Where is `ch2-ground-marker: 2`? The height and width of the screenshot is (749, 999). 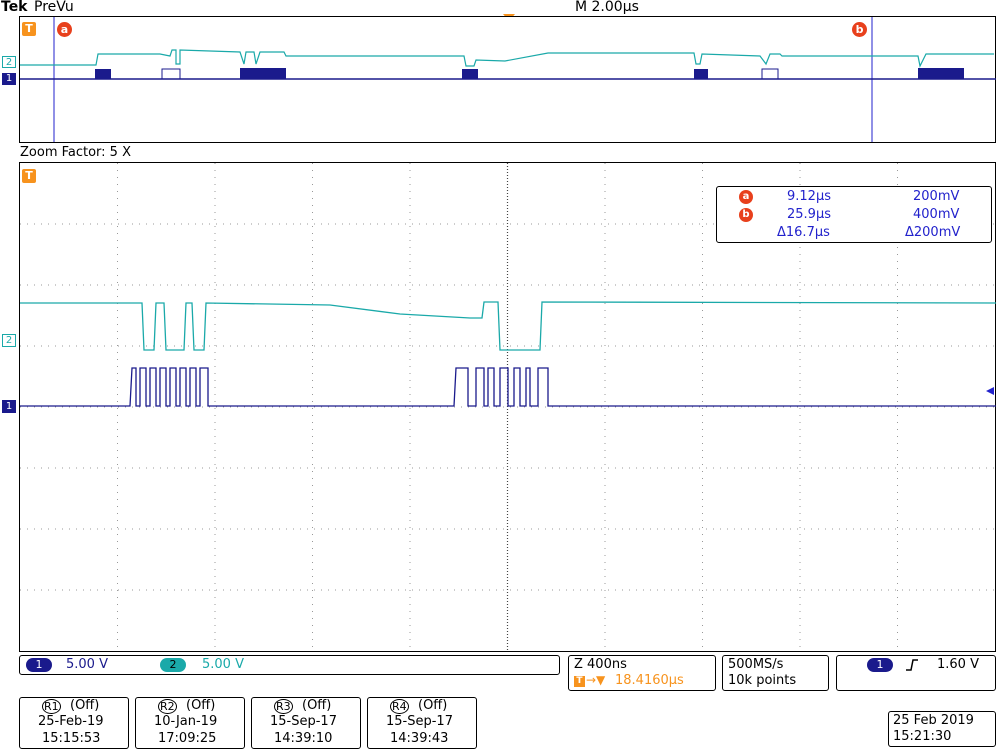 ch2-ground-marker: 2 is located at coordinates (9, 340).